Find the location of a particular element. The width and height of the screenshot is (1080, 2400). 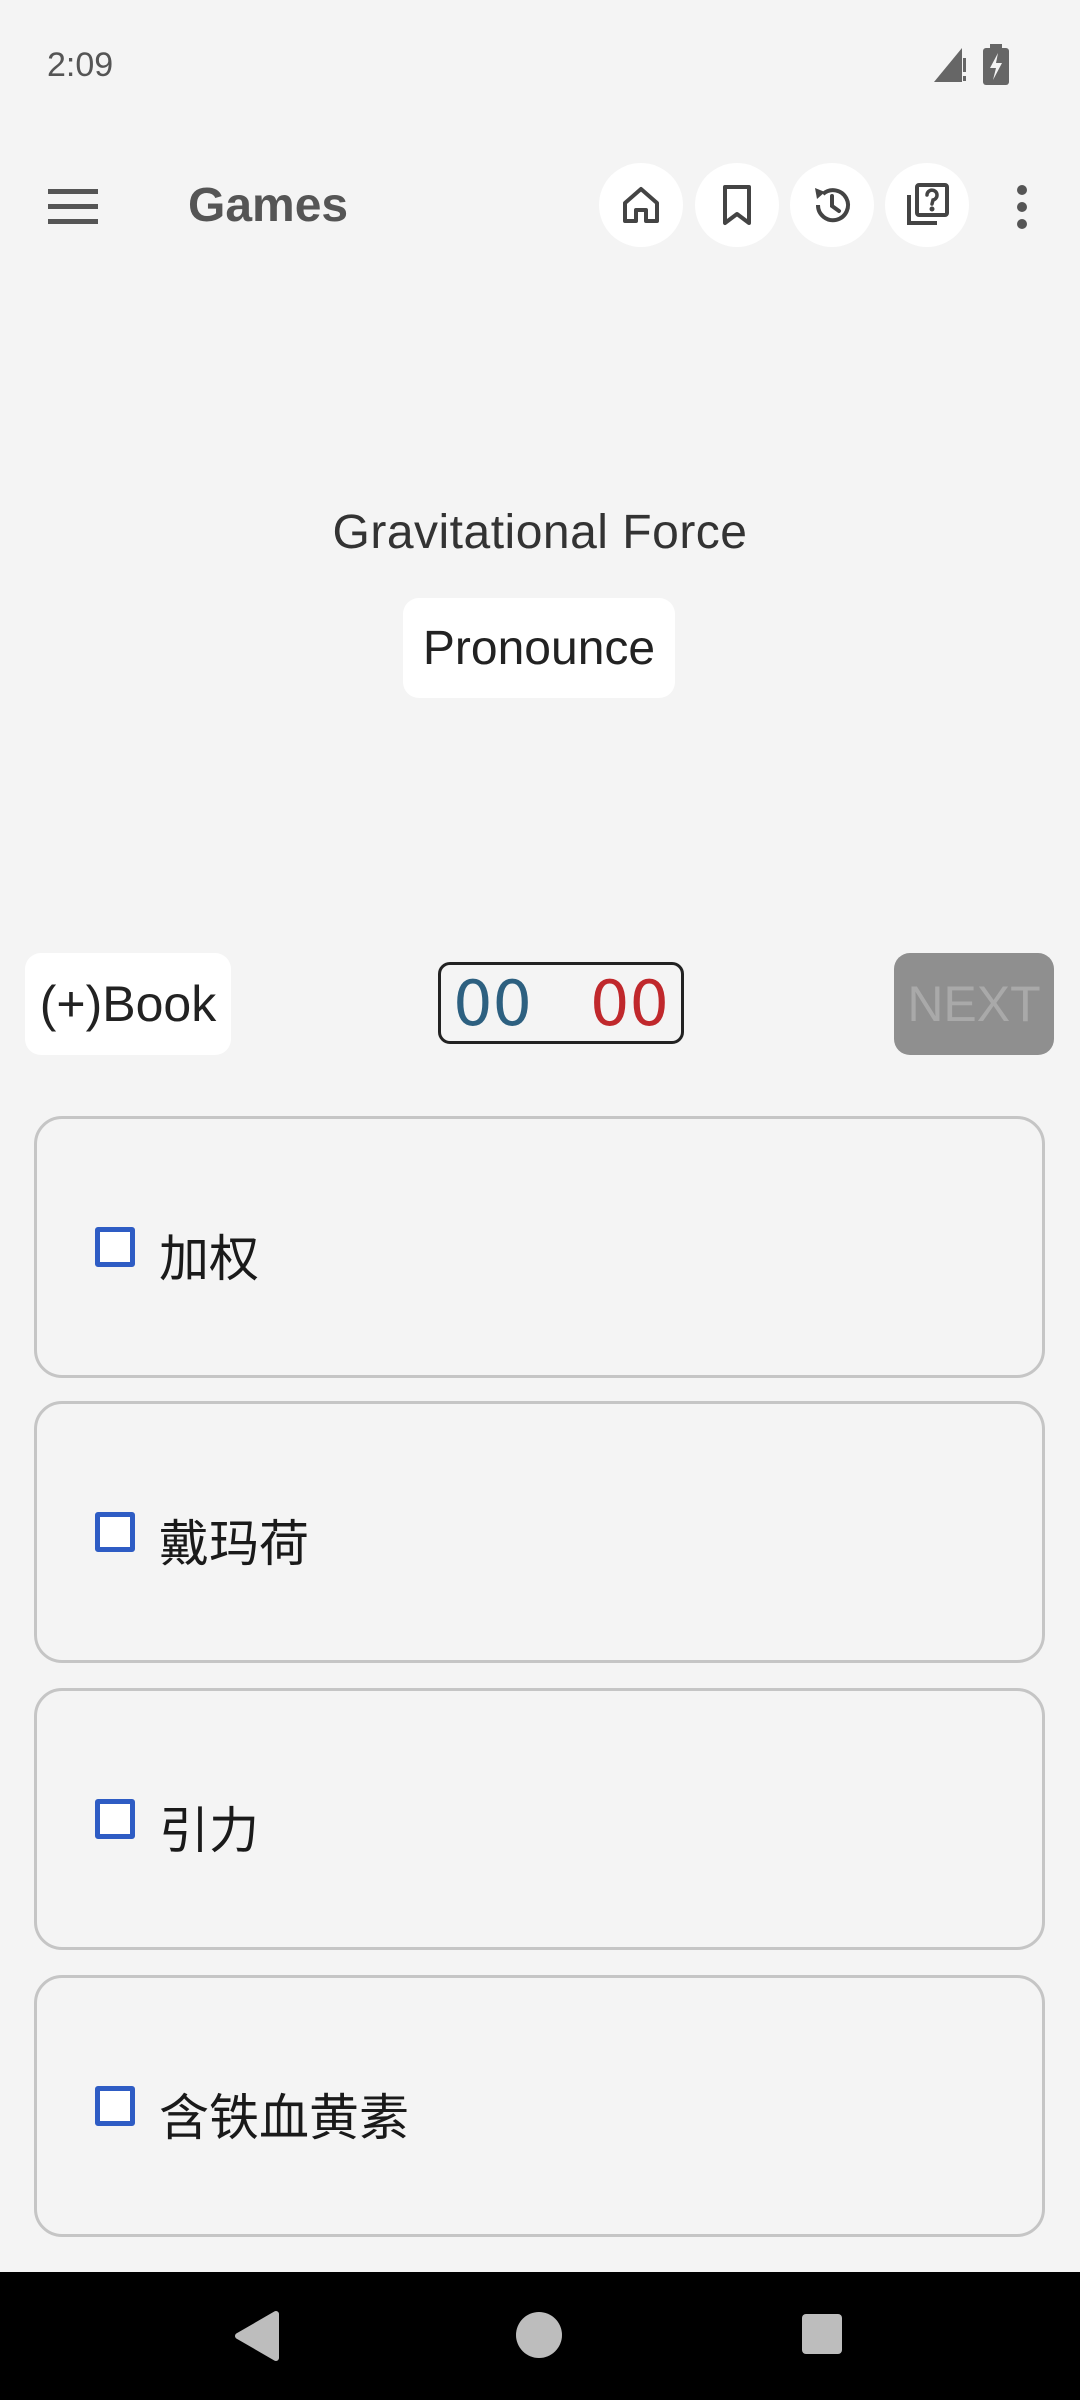

quiz-button is located at coordinates (927, 205).